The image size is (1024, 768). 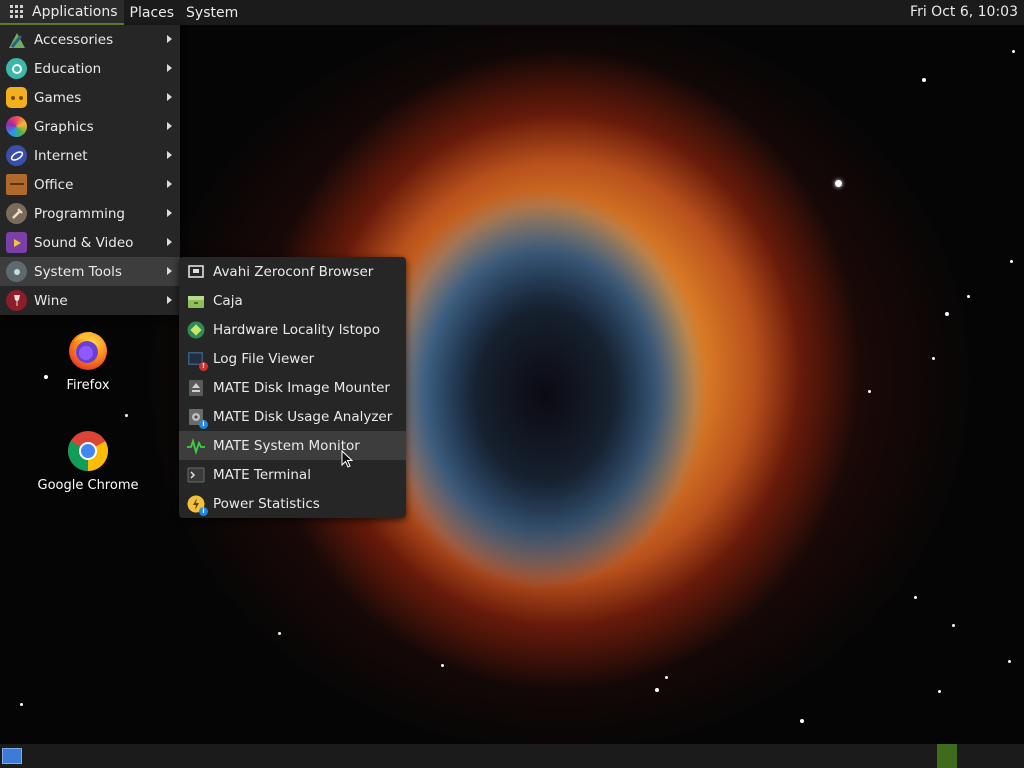 I want to click on submenu-item-system-monitor: MATE System Monitor, so click(x=292, y=445).